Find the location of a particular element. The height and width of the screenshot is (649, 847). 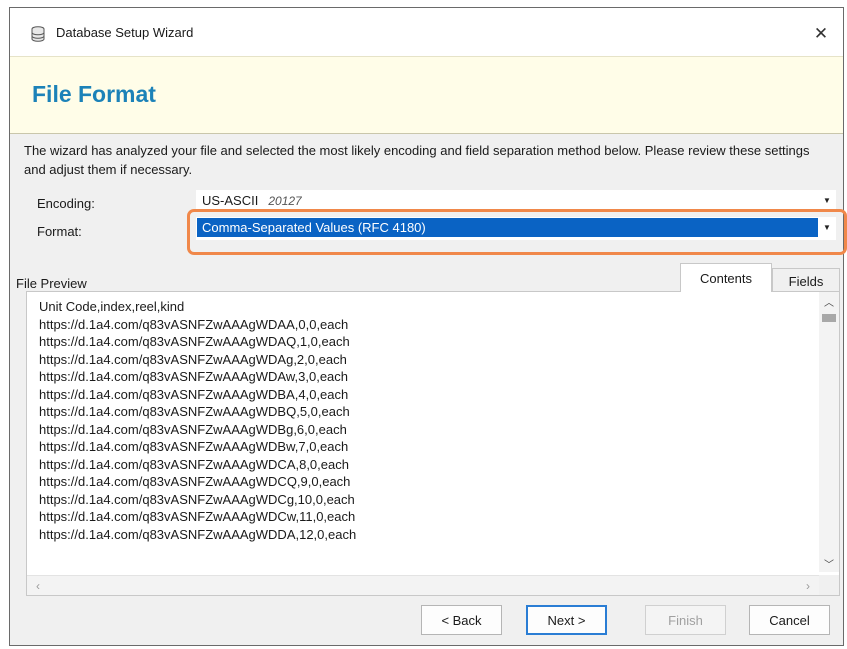

horizontal-scrollbar: ‹ › is located at coordinates (423, 585).